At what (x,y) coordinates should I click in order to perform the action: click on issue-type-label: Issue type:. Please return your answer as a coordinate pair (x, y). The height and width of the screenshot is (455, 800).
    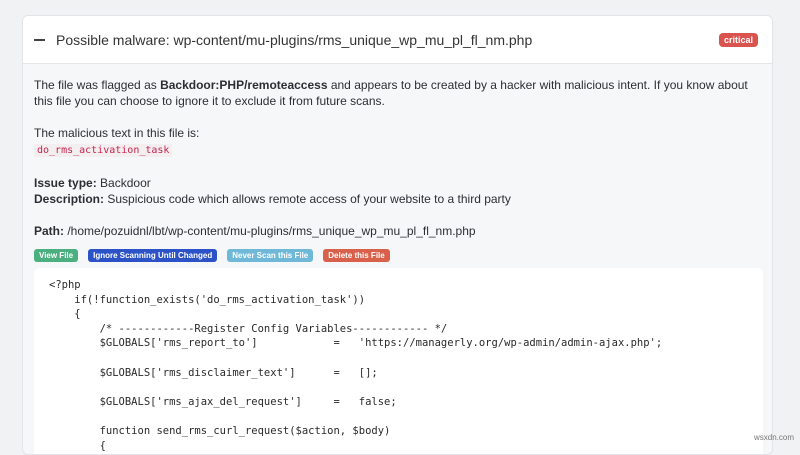
    Looking at the image, I should click on (65, 183).